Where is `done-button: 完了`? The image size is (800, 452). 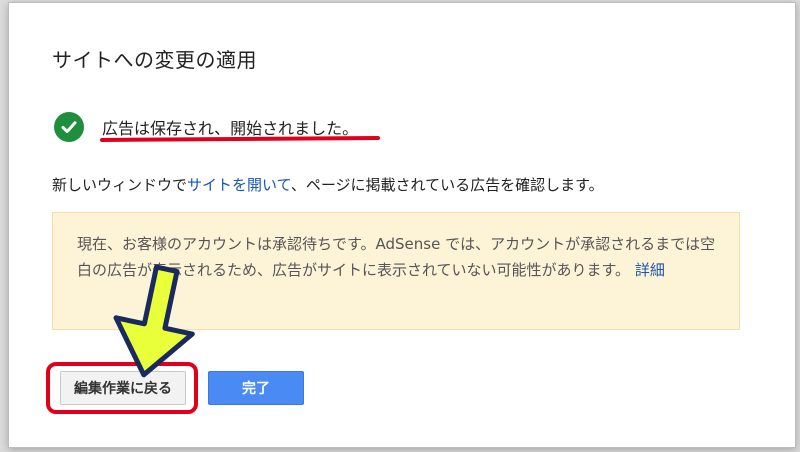 done-button: 完了 is located at coordinates (256, 388).